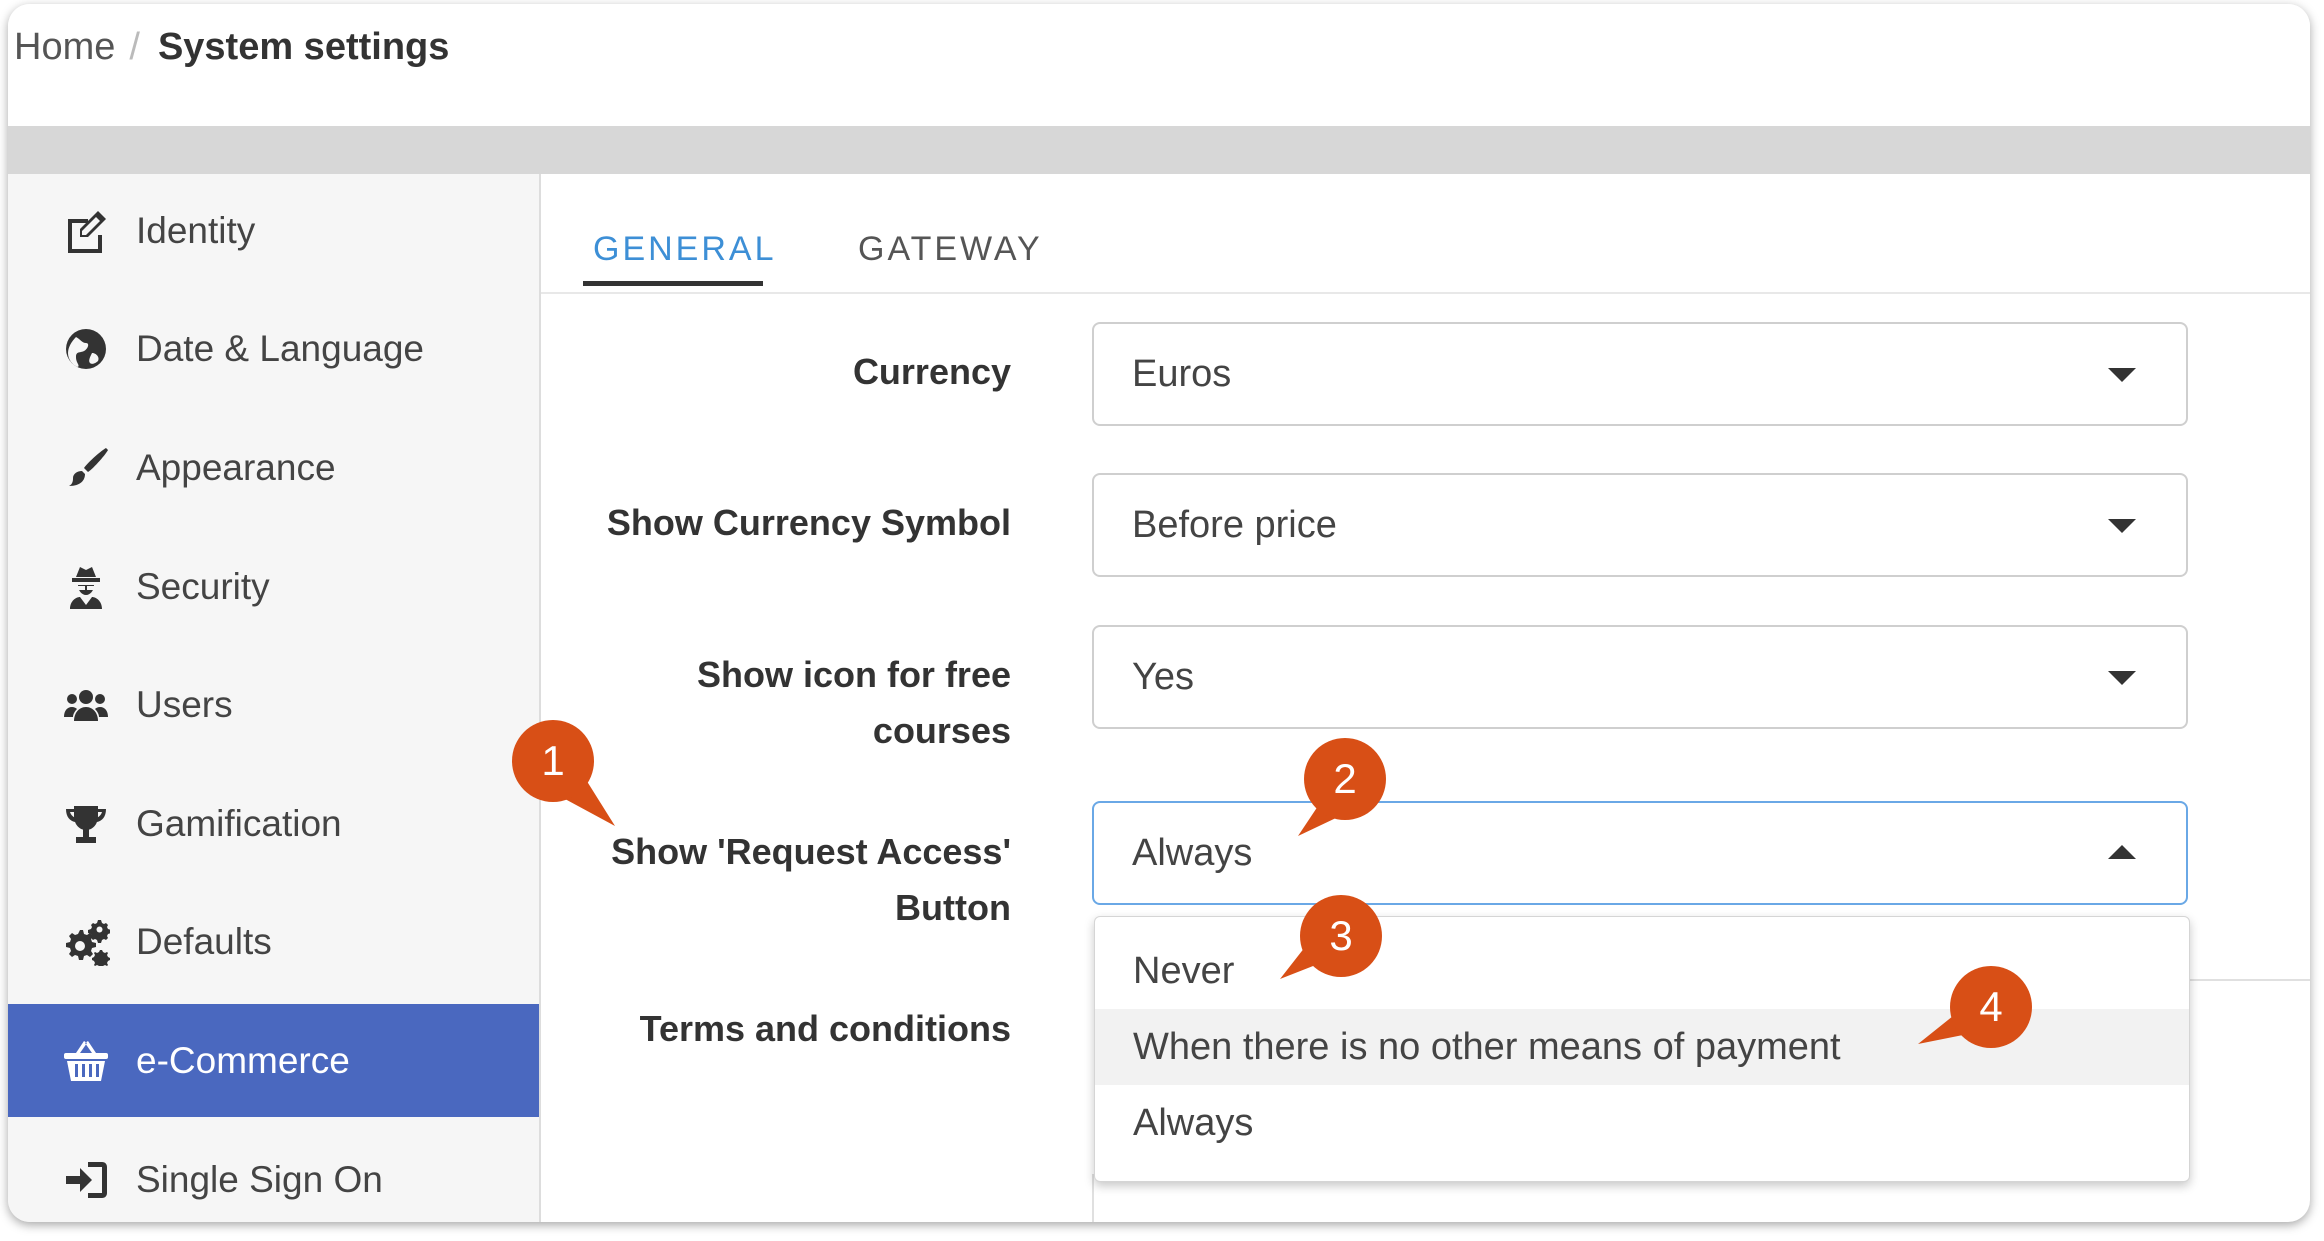  Describe the element at coordinates (1341, 935) in the screenshot. I see `callout-3: 3` at that location.